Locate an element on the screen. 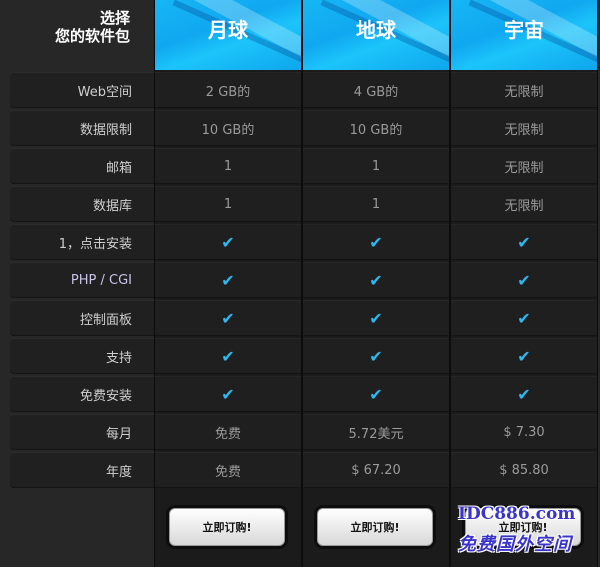 The width and height of the screenshot is (600, 567). feature-label-web-space: Web空间 is located at coordinates (84, 90).